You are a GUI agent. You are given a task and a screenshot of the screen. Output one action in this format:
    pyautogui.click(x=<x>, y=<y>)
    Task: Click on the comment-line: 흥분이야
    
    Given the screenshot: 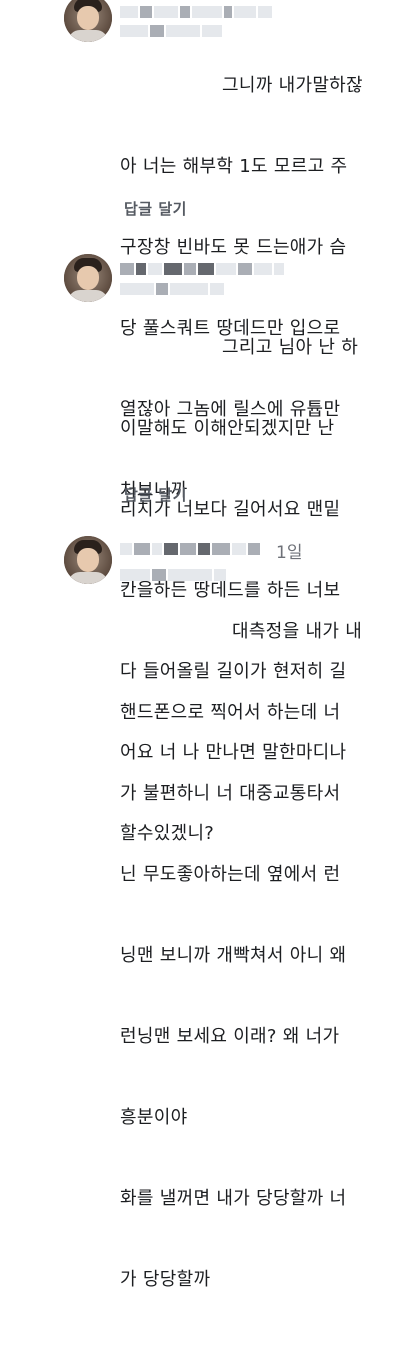 What is the action you would take?
    pyautogui.click(x=154, y=1117)
    